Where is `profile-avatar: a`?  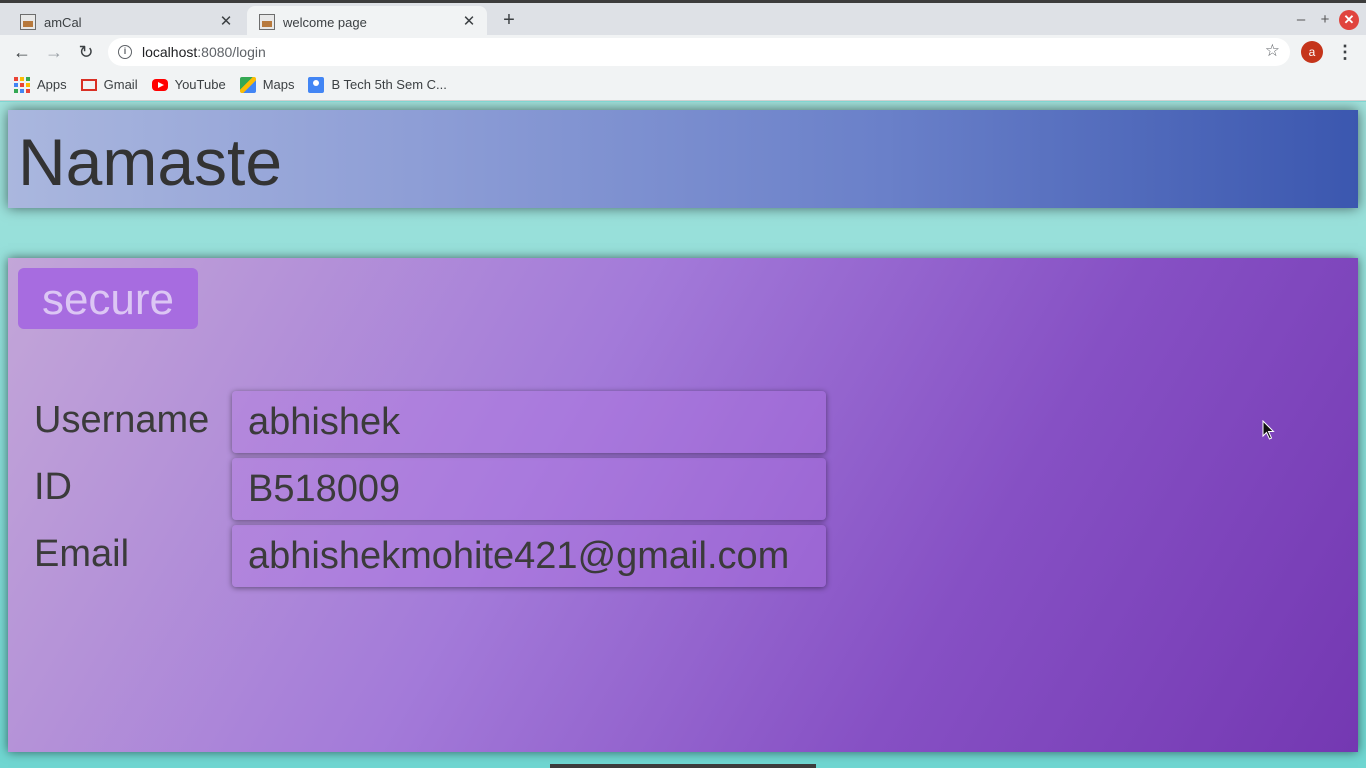 profile-avatar: a is located at coordinates (1312, 52).